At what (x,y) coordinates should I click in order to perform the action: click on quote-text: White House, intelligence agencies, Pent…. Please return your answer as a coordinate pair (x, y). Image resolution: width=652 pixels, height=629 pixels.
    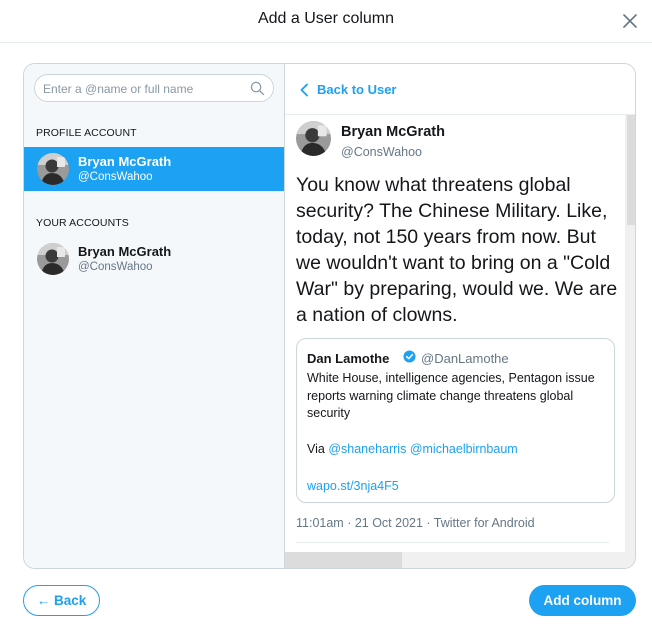
    Looking at the image, I should click on (451, 395).